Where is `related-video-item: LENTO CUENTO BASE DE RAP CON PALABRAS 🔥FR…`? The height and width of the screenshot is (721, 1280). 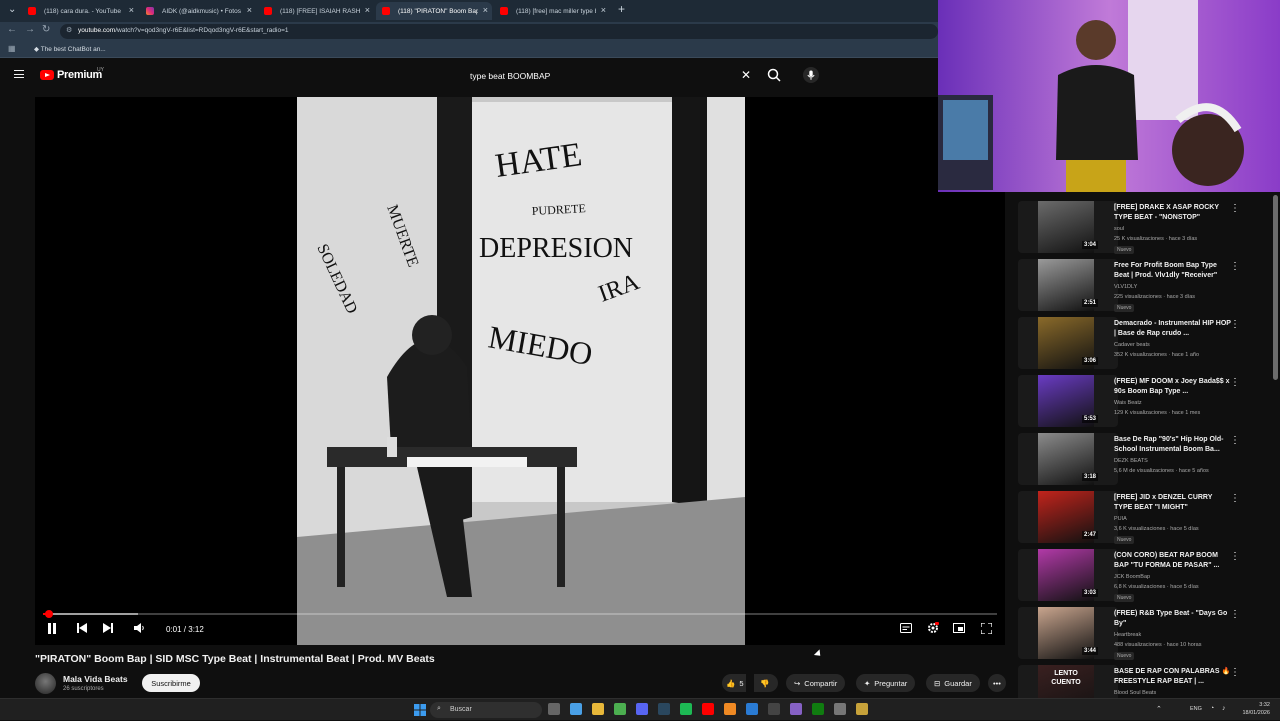
related-video-item: LENTO CUENTO BASE DE RAP CON PALABRAS 🔥FR… is located at coordinates (1141, 680).